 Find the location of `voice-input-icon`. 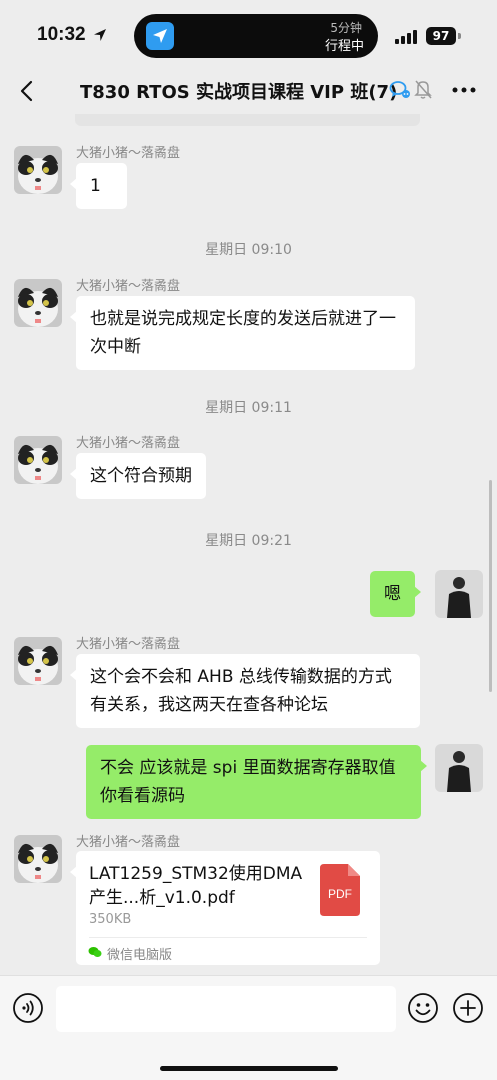

voice-input-icon is located at coordinates (28, 1008).